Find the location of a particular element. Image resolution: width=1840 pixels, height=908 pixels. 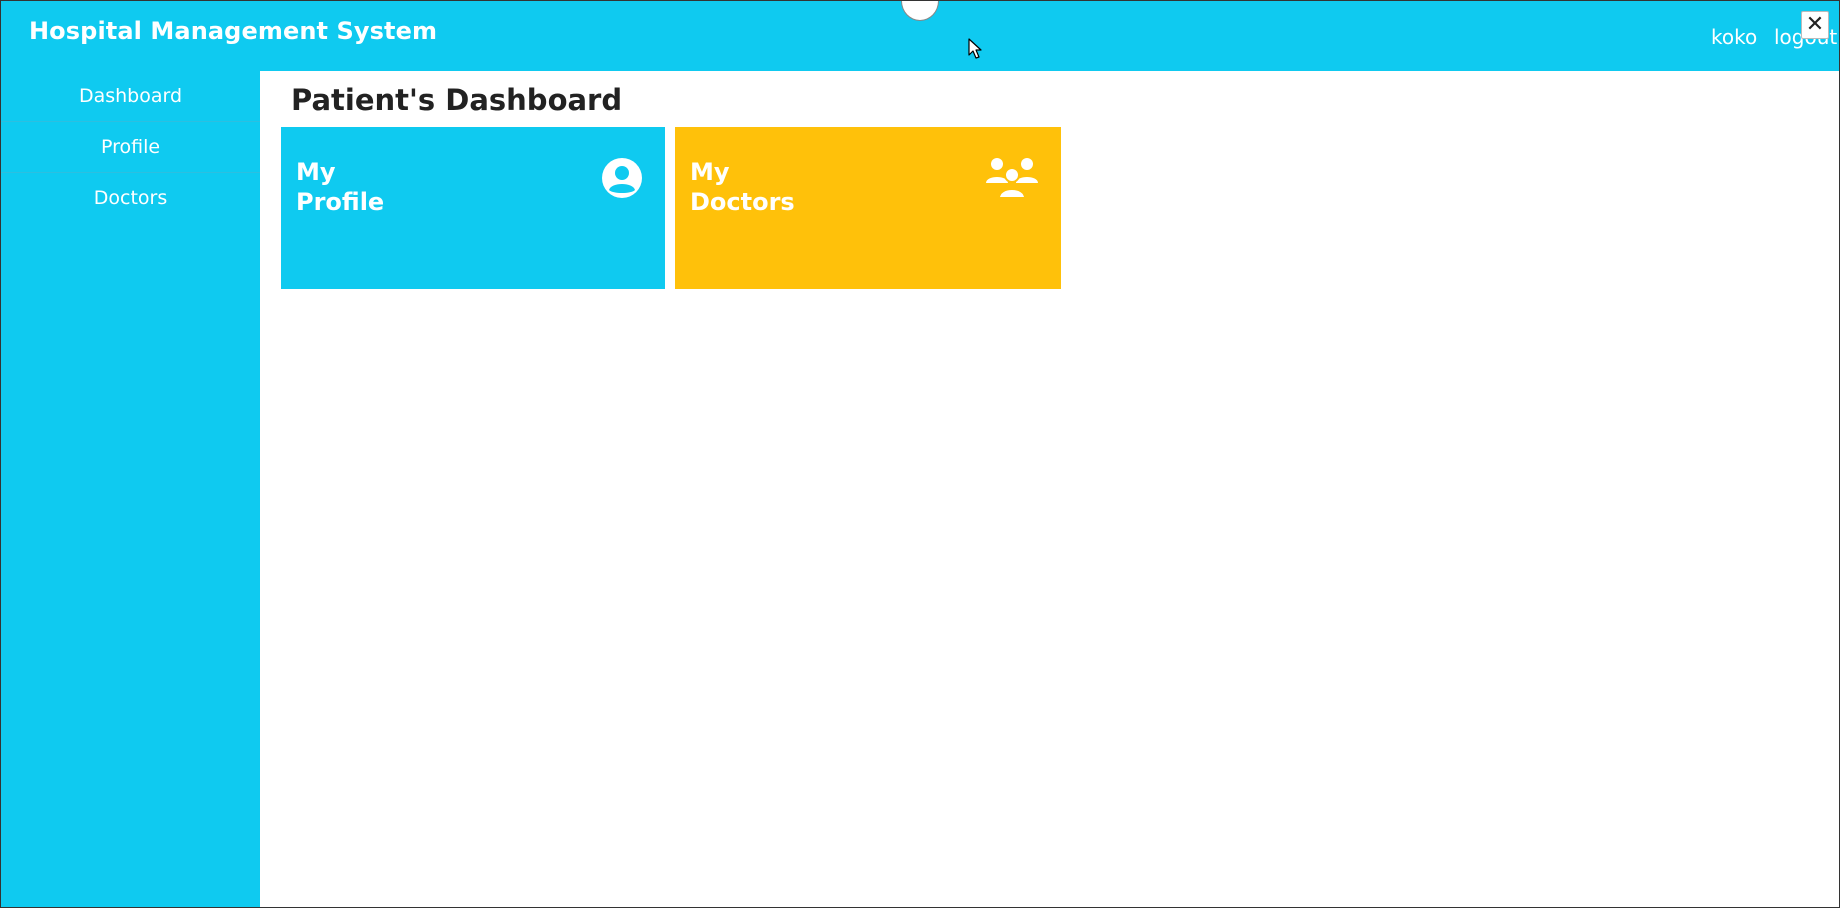

user-circle-icon is located at coordinates (622, 178).